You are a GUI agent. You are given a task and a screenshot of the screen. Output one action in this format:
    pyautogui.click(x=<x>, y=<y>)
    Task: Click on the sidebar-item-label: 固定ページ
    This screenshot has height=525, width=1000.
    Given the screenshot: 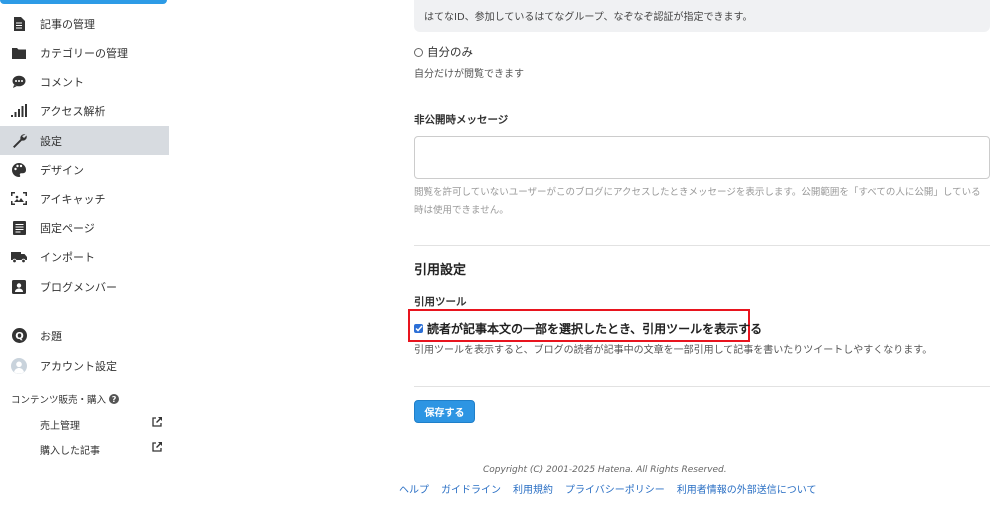 What is the action you would take?
    pyautogui.click(x=67, y=228)
    